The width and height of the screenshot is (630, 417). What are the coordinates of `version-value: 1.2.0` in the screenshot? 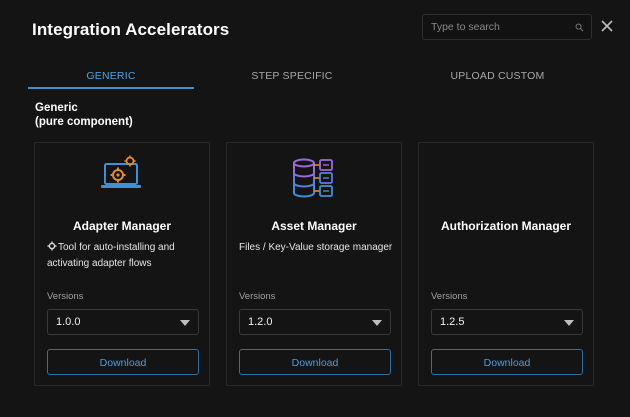 It's located at (260, 322).